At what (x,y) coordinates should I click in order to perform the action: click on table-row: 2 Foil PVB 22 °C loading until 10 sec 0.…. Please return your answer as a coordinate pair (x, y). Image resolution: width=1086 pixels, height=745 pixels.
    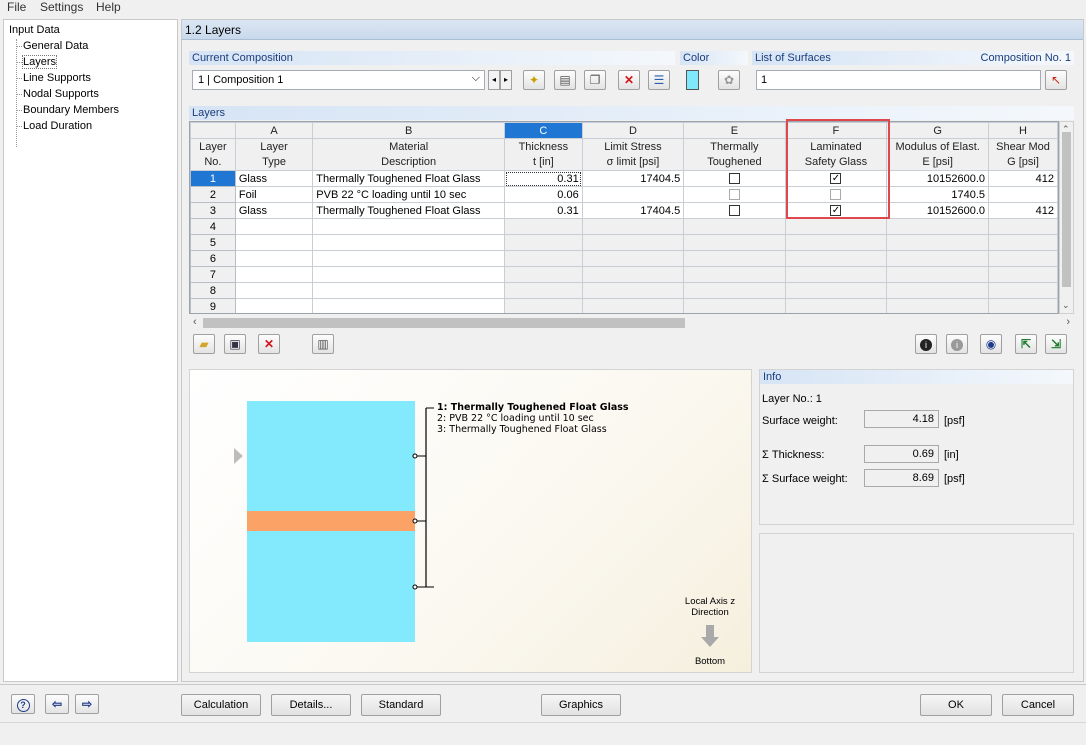
    Looking at the image, I should click on (624, 194).